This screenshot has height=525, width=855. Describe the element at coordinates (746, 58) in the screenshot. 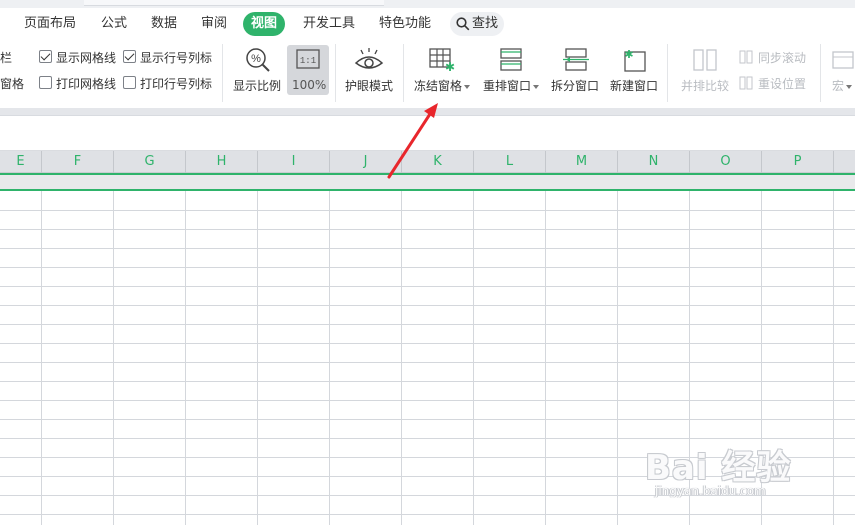

I see `sync-scroll-icon` at that location.